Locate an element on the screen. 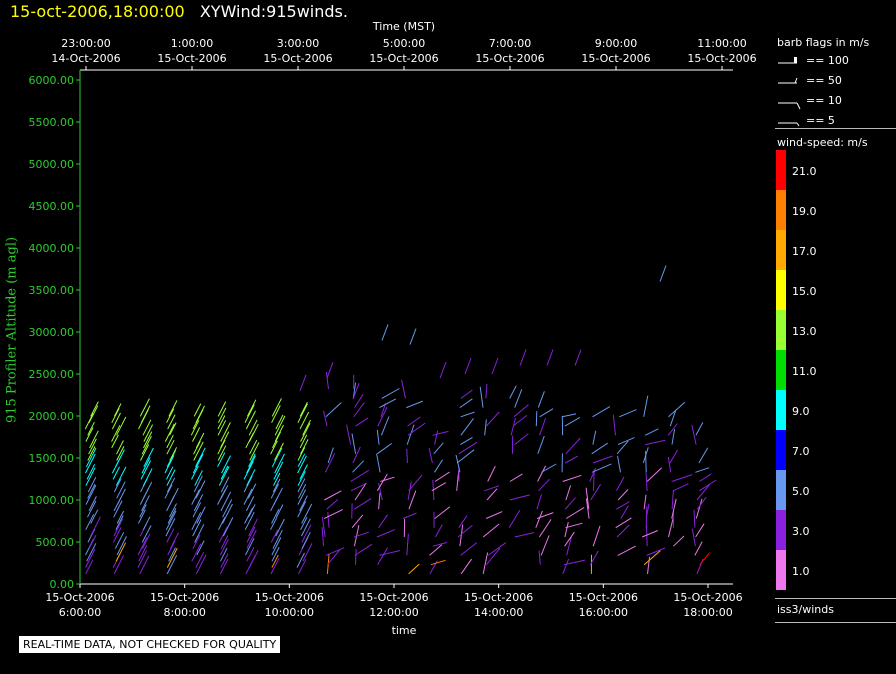 This screenshot has width=896, height=674. top-tick-date: 14-Oct-2006 is located at coordinates (85, 58).